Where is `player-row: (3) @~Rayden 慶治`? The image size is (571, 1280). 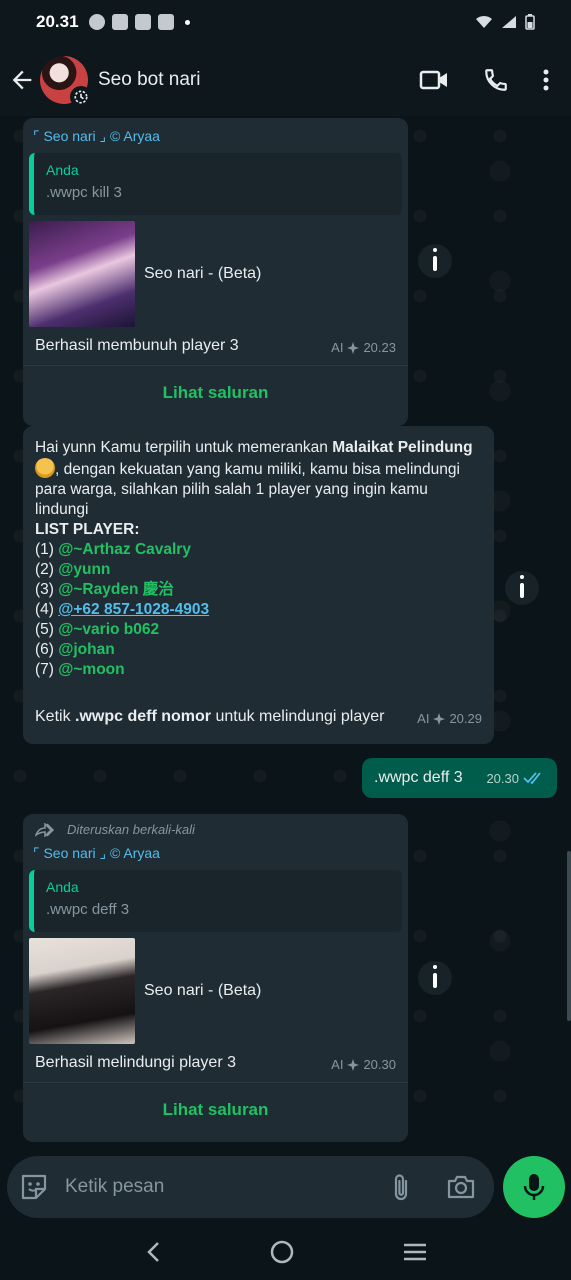 player-row: (3) @~Rayden 慶治 is located at coordinates (258, 590).